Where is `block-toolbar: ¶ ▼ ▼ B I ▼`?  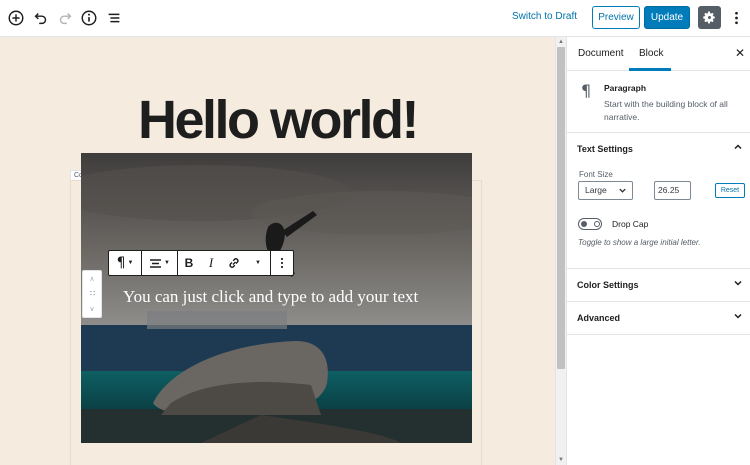
block-toolbar: ¶ ▼ ▼ B I ▼ is located at coordinates (201, 263).